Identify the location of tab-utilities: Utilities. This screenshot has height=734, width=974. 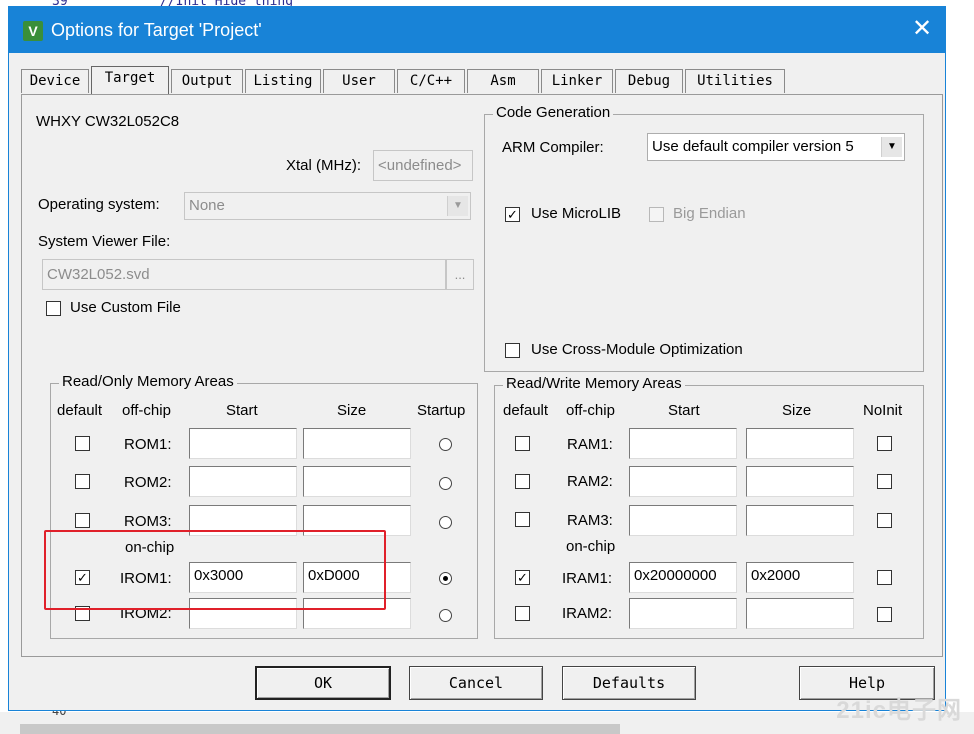
(735, 81).